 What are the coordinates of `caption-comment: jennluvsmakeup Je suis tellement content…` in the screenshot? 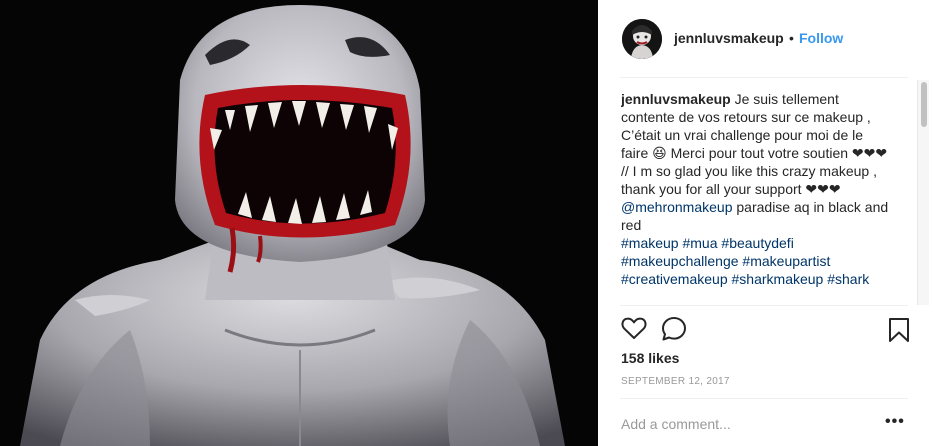 It's located at (756, 196).